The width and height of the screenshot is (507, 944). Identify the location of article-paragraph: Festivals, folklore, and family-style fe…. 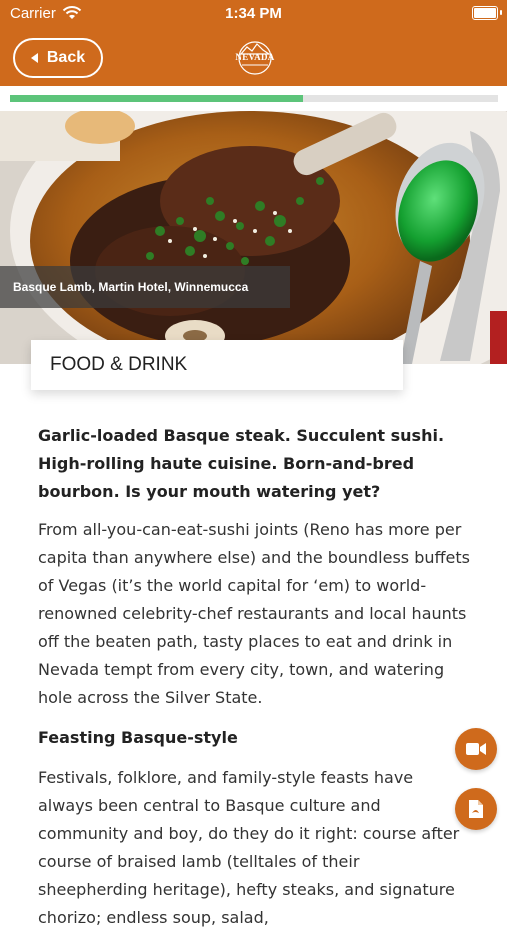
(249, 847).